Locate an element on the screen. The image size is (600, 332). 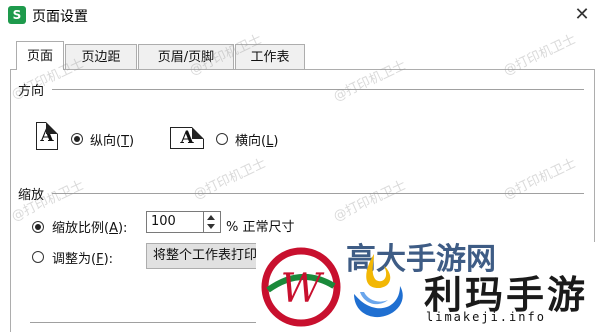
portrait-radio is located at coordinates (77, 139).